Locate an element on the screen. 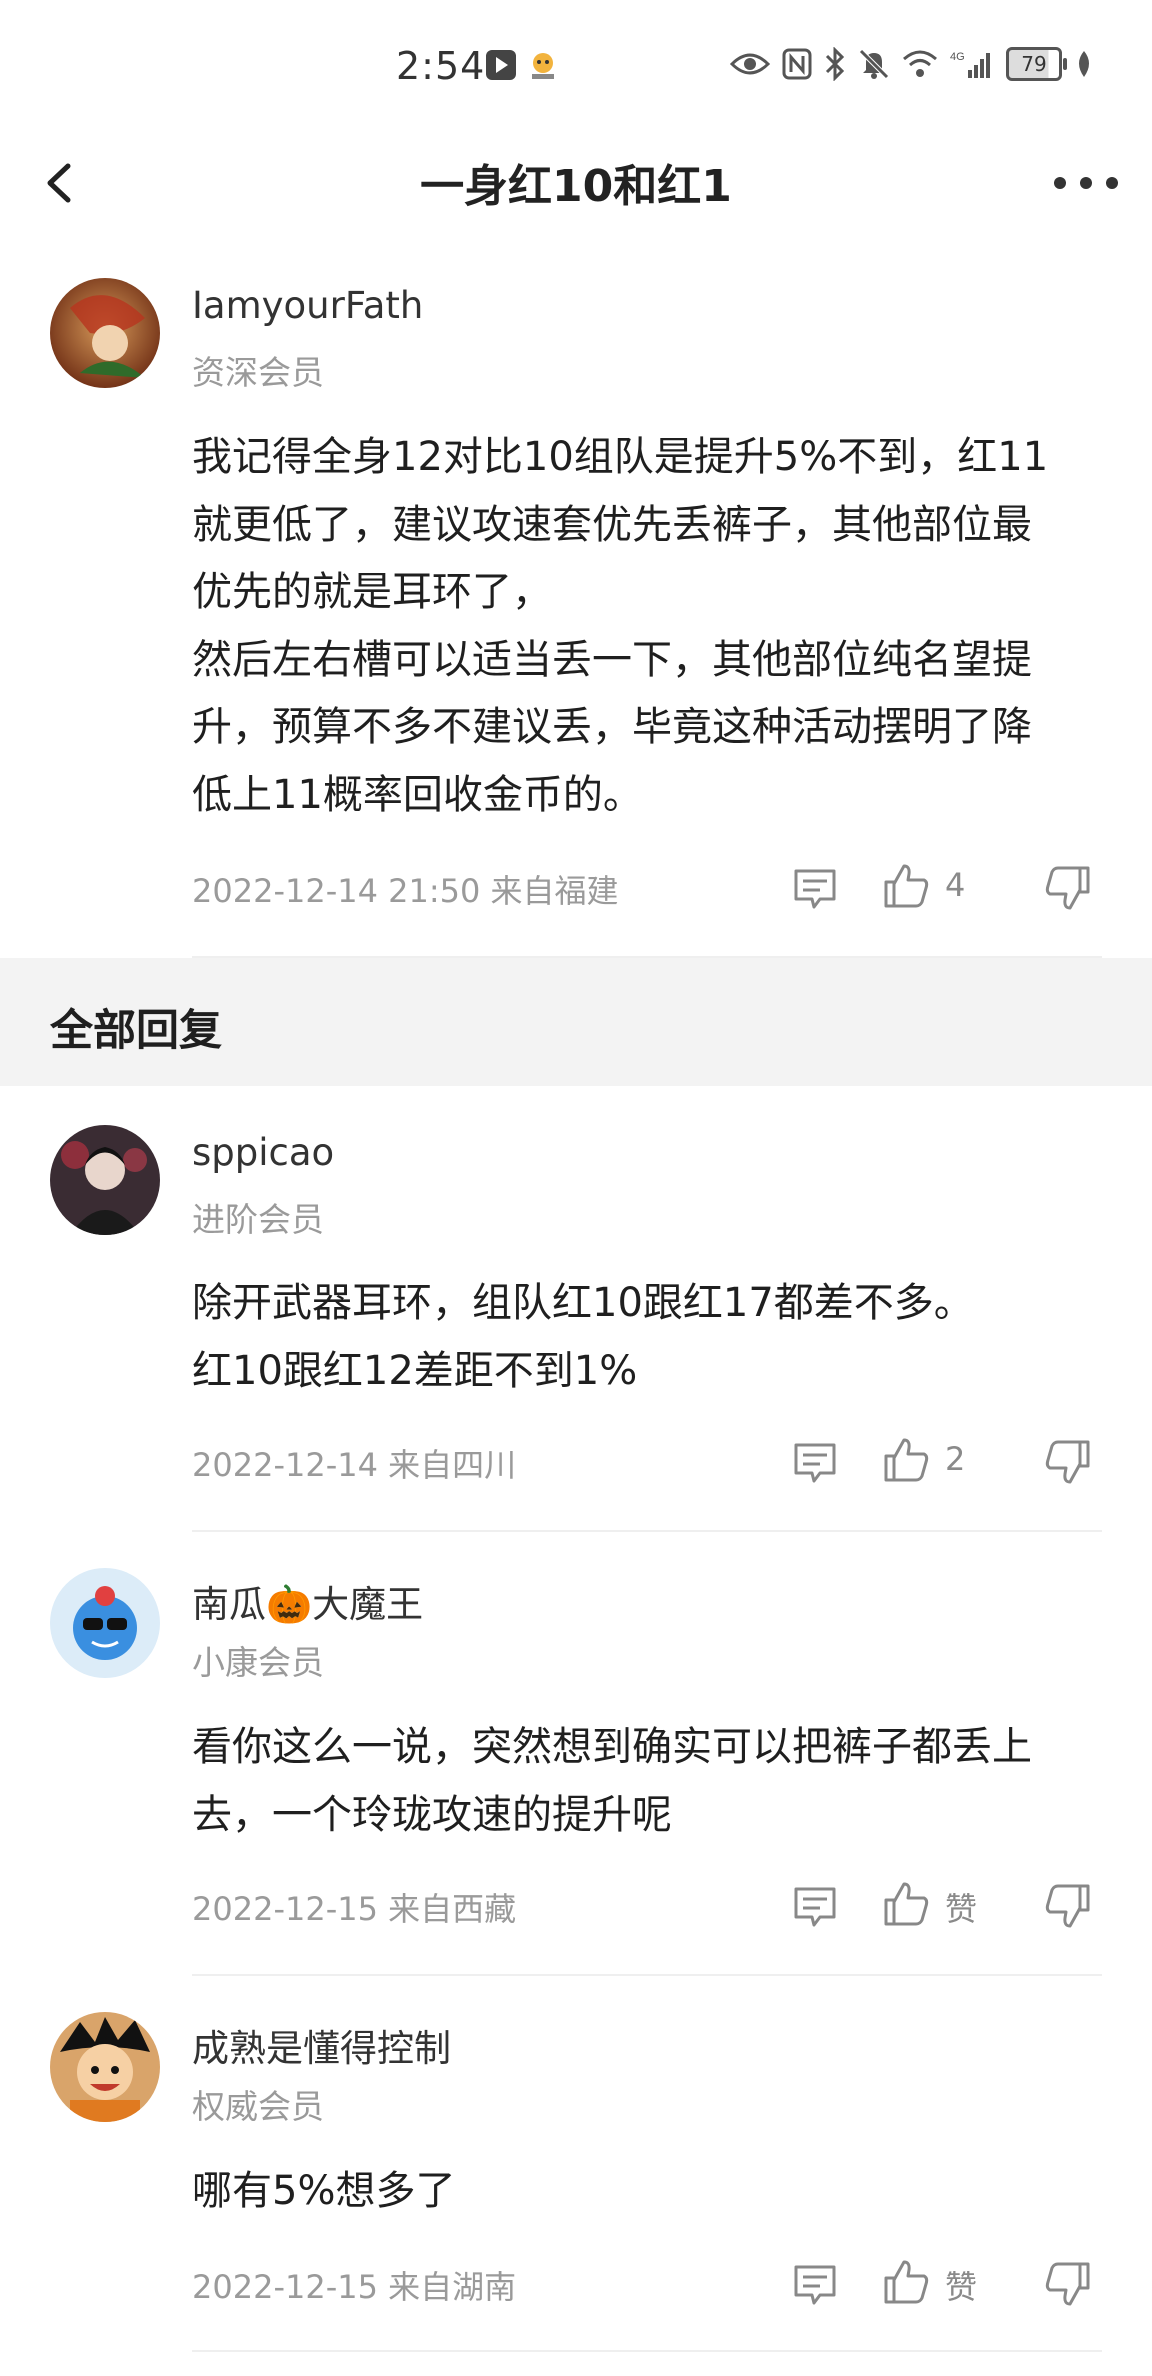  reply-timestamp: 2022-12-15 来自西藏 is located at coordinates (354, 1909).